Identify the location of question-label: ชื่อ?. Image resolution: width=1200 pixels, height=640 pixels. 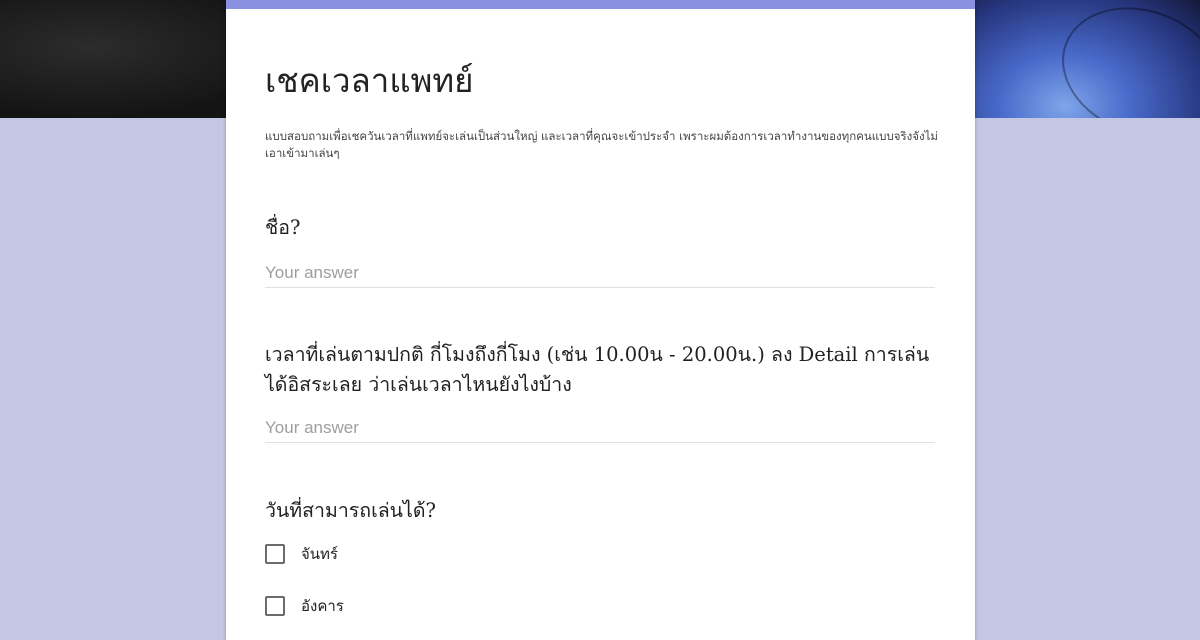
(283, 227).